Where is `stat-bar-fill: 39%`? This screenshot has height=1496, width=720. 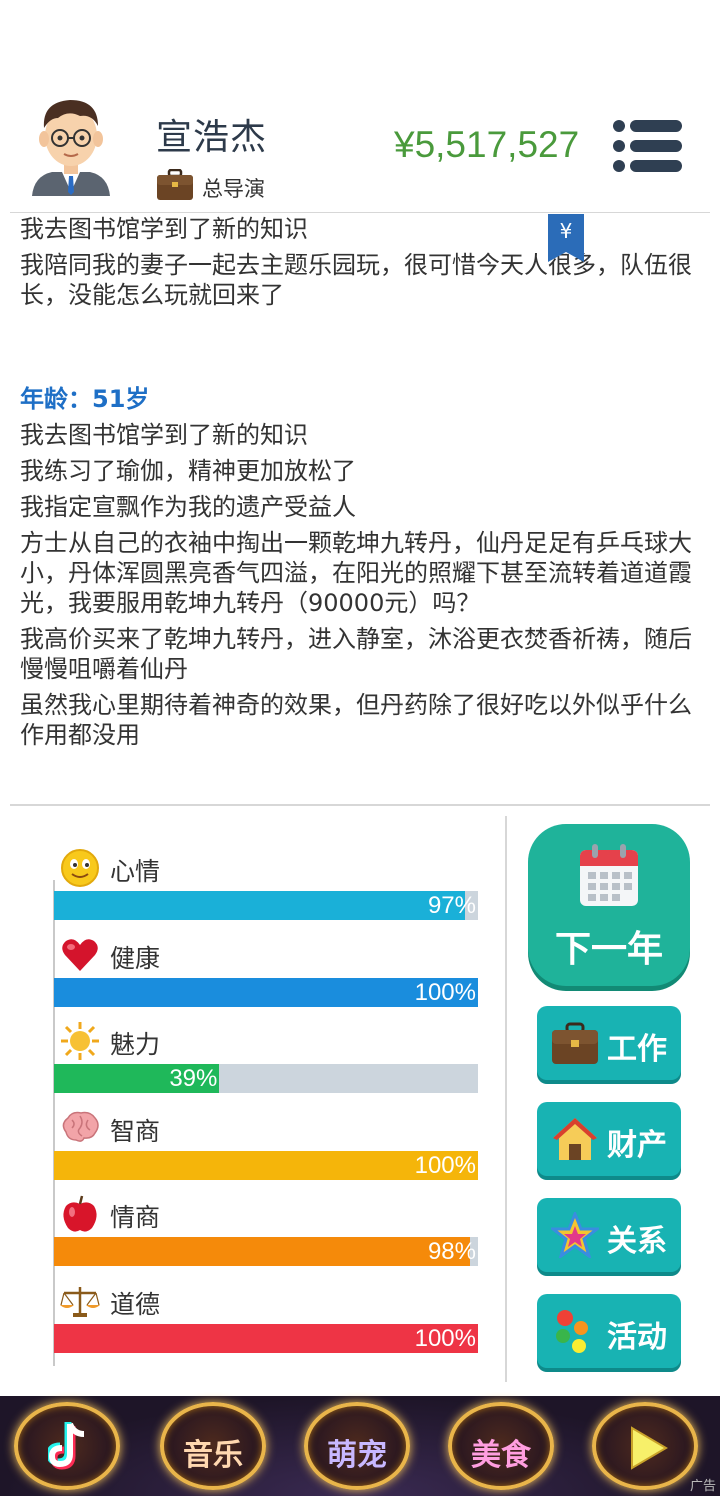
stat-bar-fill: 39% is located at coordinates (137, 1078).